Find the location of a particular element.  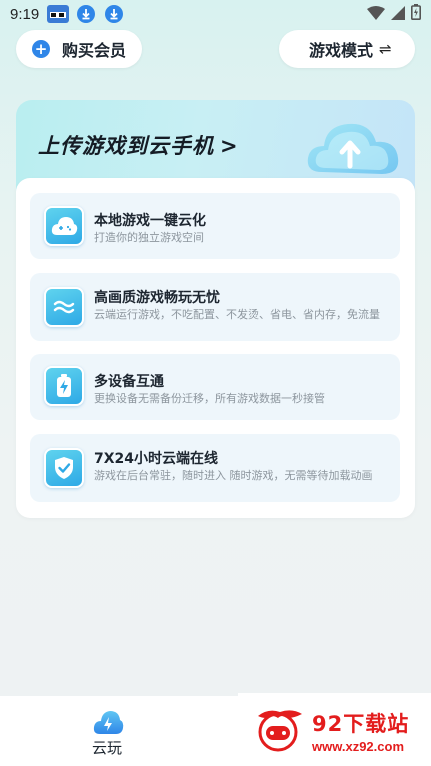

watermark-name: 92下载站 is located at coordinates (361, 724).